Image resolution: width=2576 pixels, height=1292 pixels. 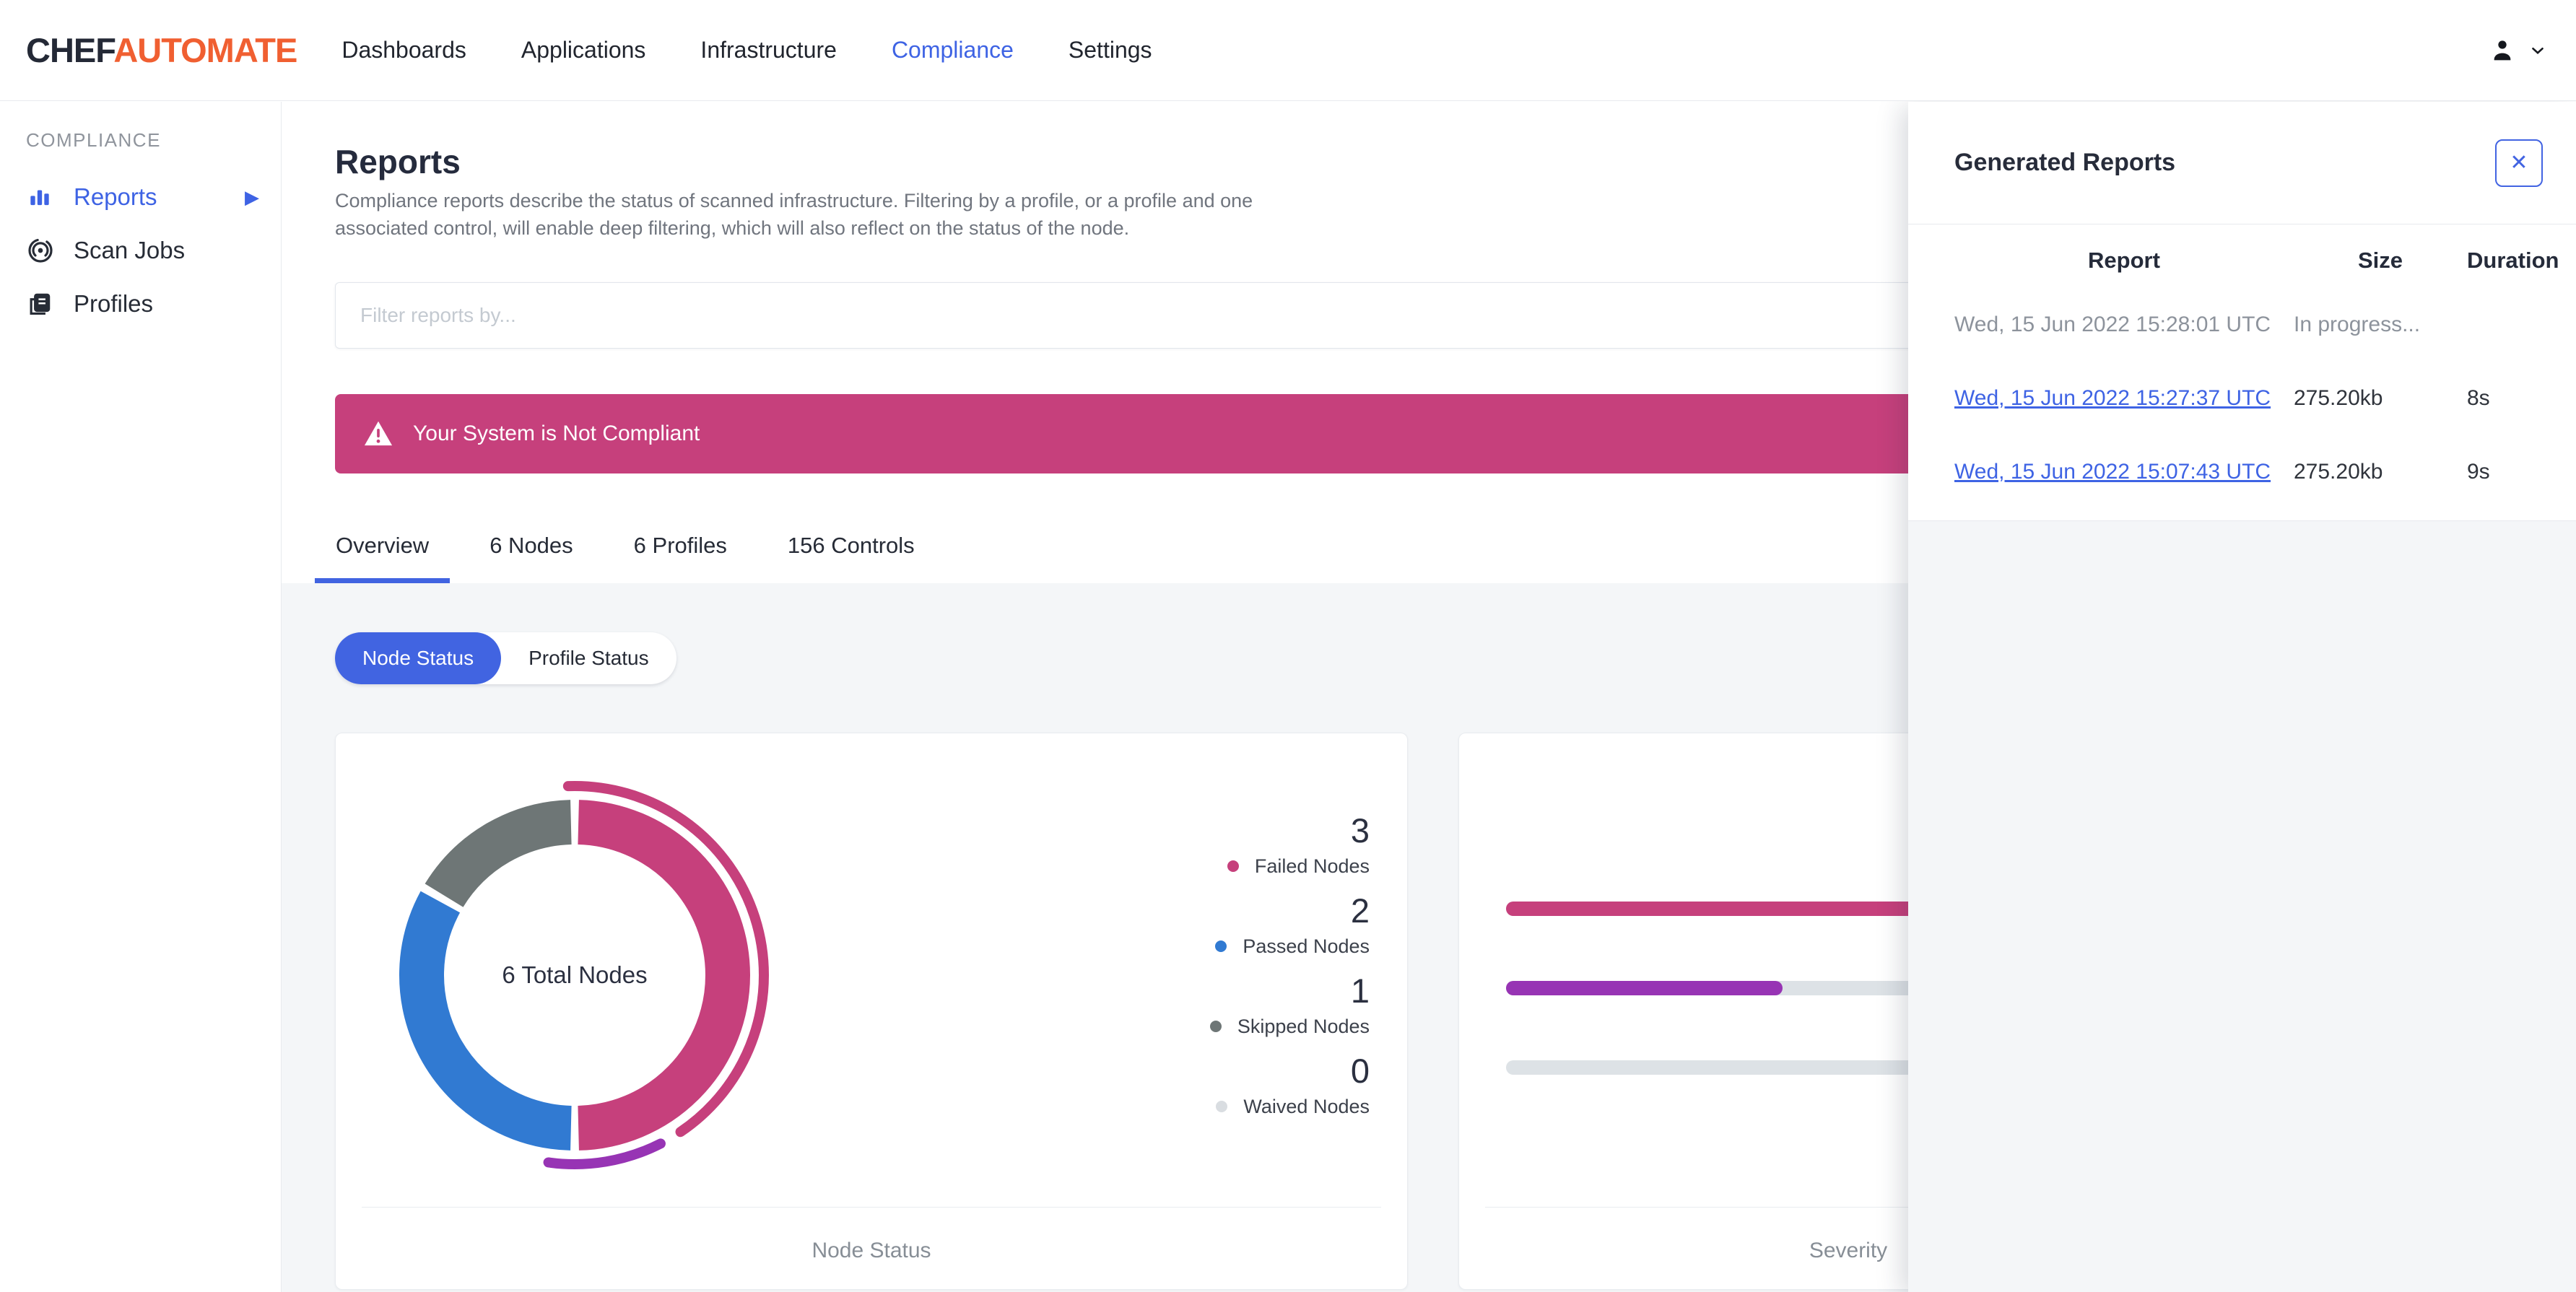 What do you see at coordinates (398, 161) in the screenshot?
I see `page-title: Reports` at bounding box center [398, 161].